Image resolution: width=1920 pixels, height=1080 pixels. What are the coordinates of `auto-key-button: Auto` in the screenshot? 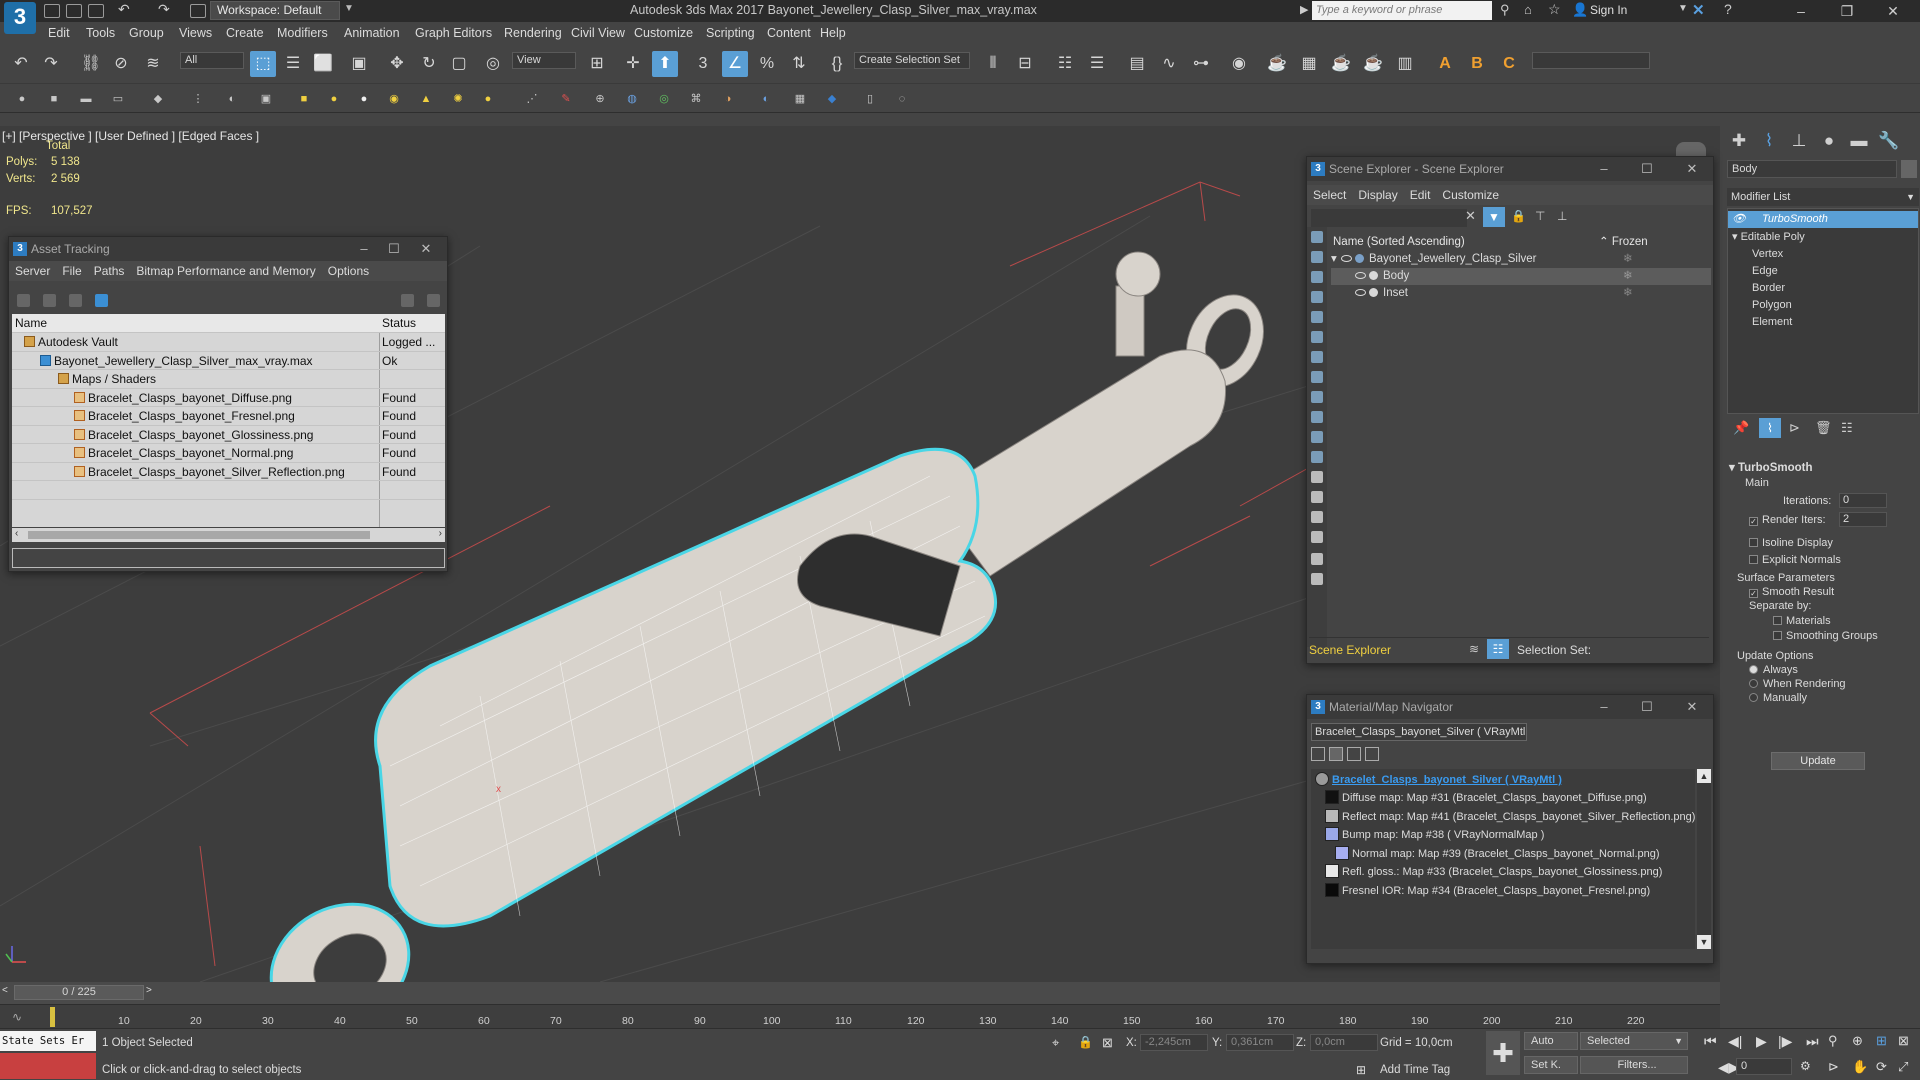 It's located at (1551, 1041).